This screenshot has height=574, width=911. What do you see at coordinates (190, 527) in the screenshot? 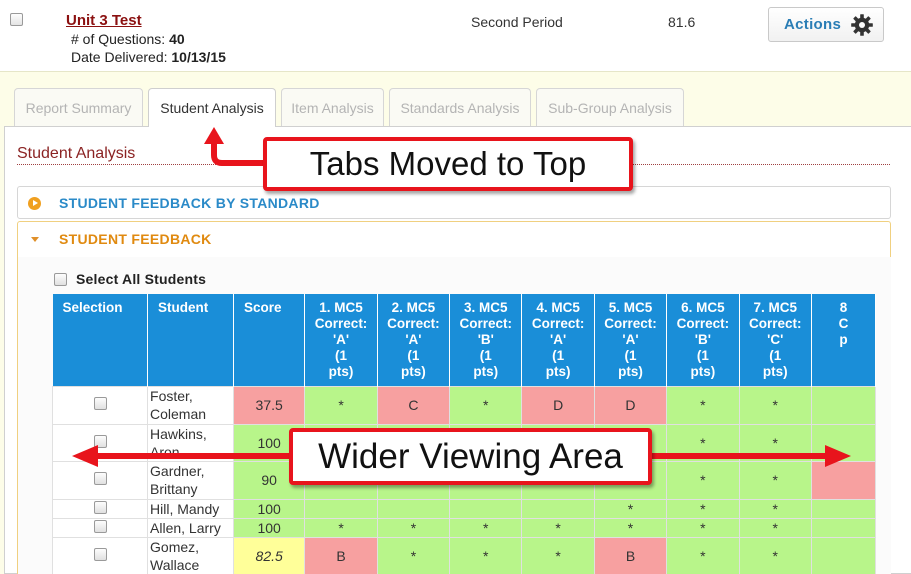
I see `student-name: Allen, Larry` at bounding box center [190, 527].